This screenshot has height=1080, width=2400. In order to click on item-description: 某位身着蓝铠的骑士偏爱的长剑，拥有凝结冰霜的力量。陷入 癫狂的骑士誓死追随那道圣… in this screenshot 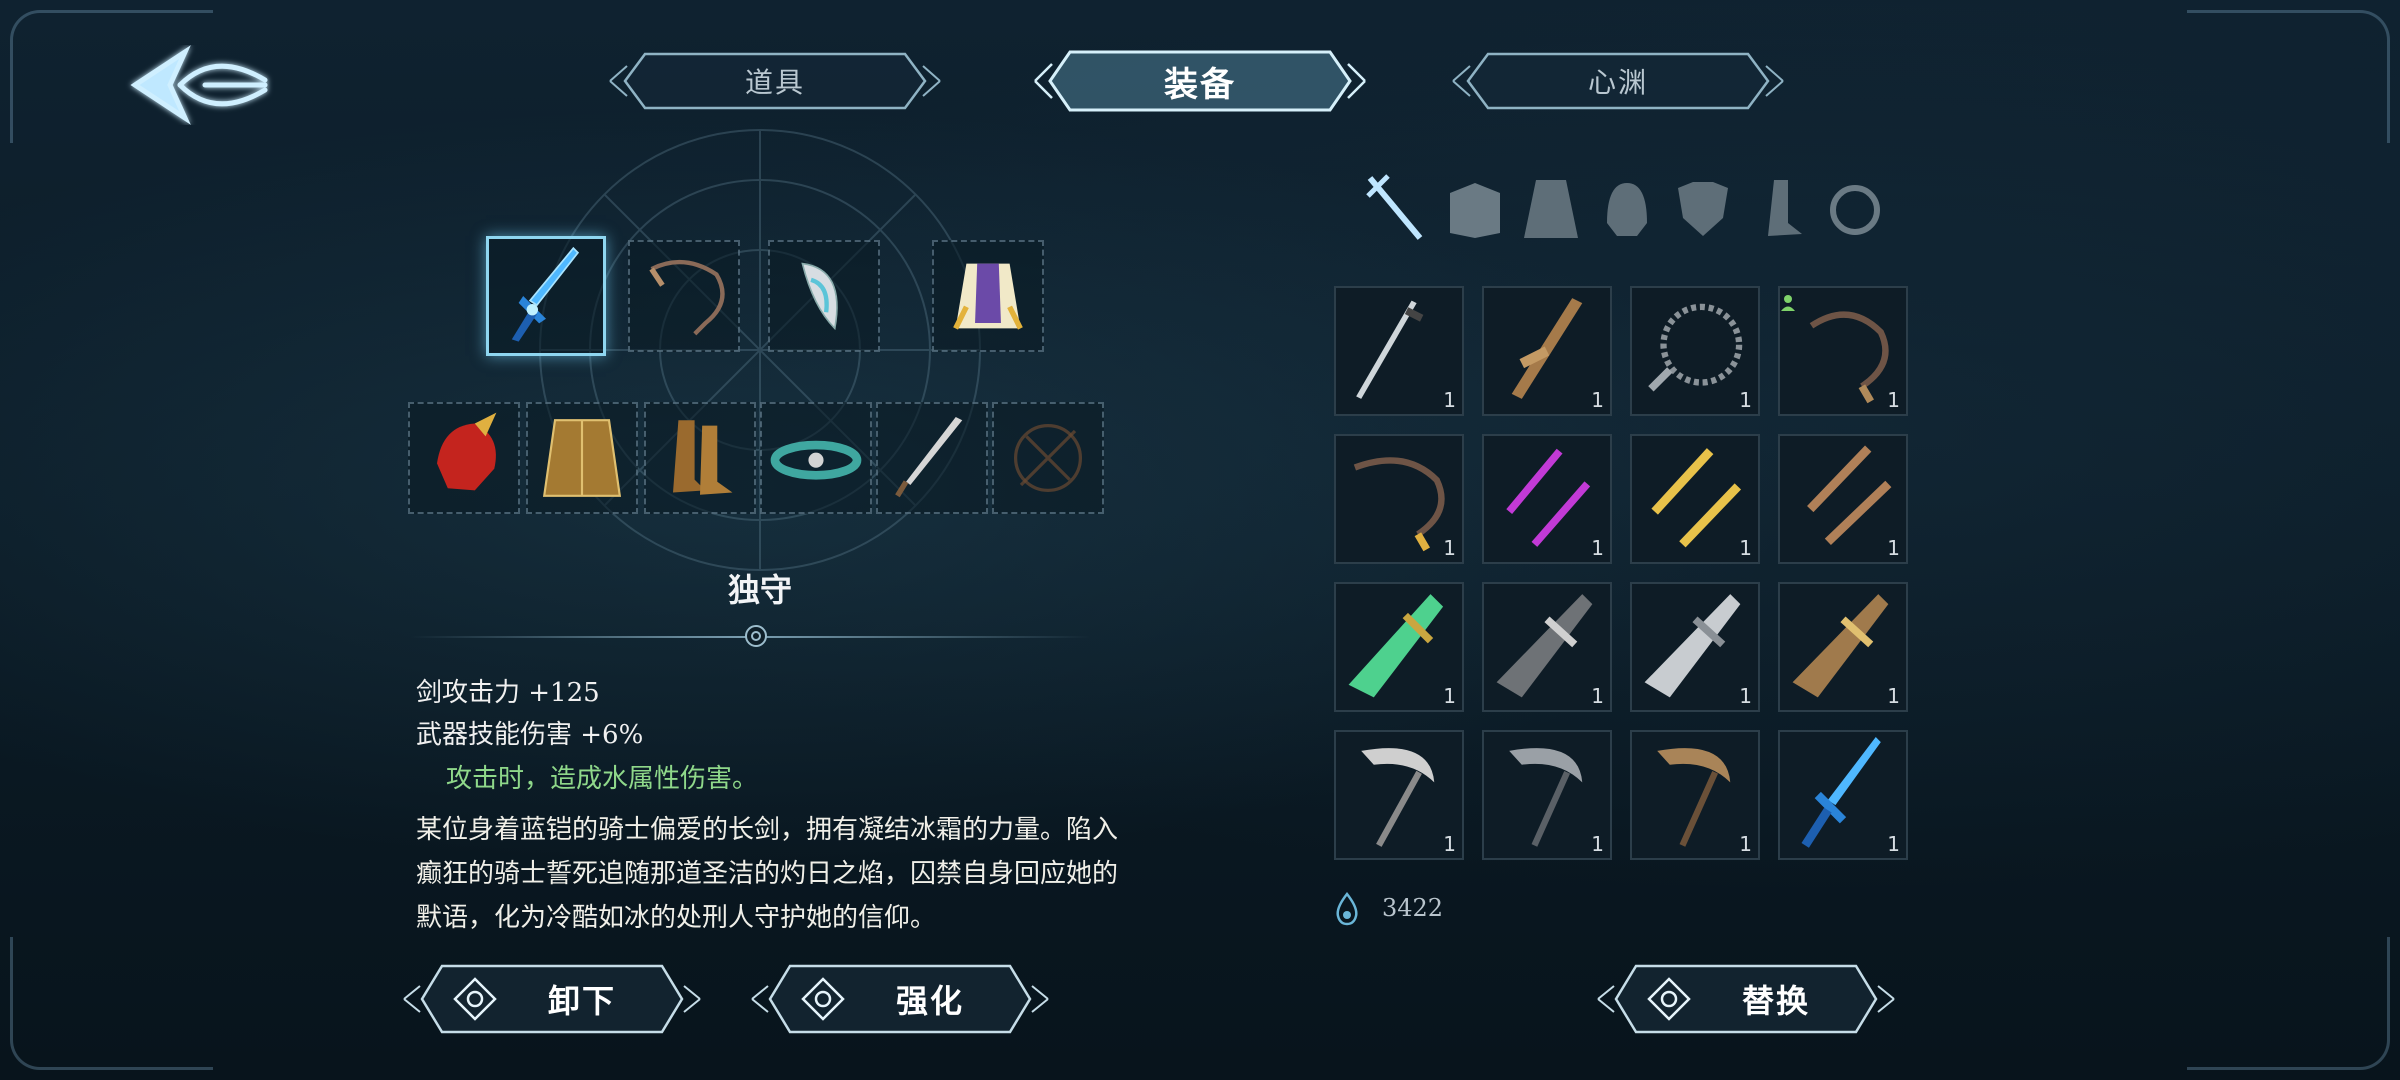, I will do `click(786, 874)`.